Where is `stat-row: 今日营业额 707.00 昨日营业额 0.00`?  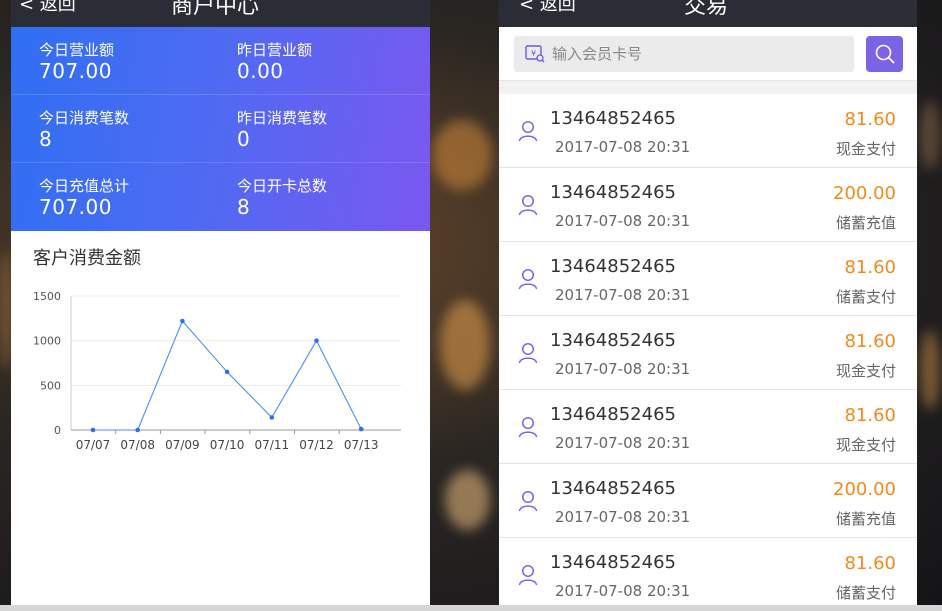 stat-row: 今日营业额 707.00 昨日营业额 0.00 is located at coordinates (220, 61).